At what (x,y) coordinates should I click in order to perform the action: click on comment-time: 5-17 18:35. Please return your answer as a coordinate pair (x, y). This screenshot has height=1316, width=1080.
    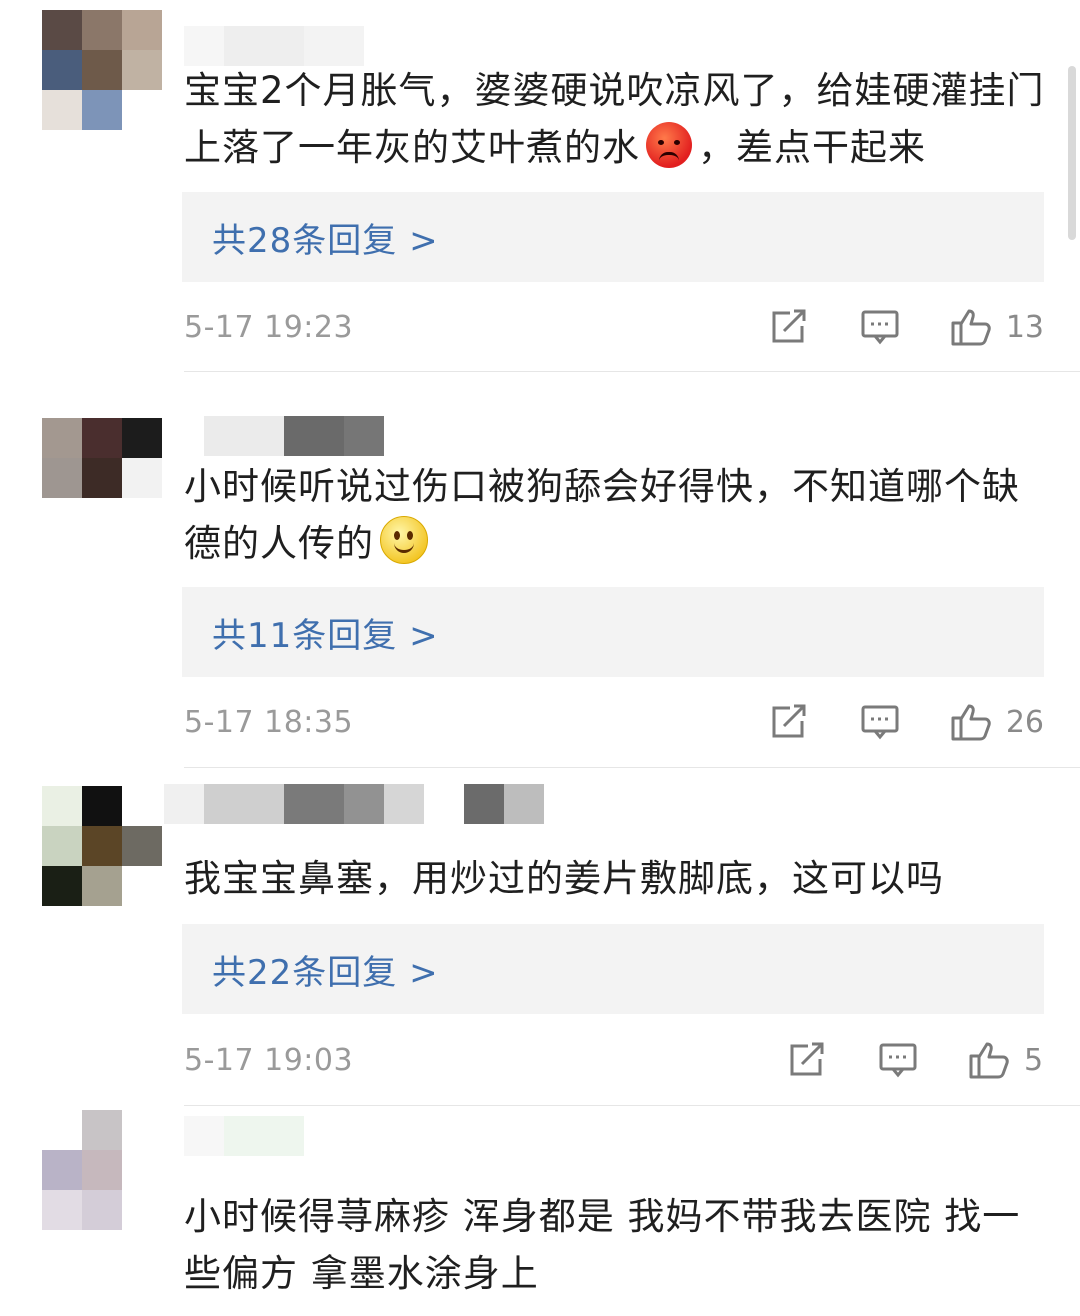
    Looking at the image, I should click on (269, 722).